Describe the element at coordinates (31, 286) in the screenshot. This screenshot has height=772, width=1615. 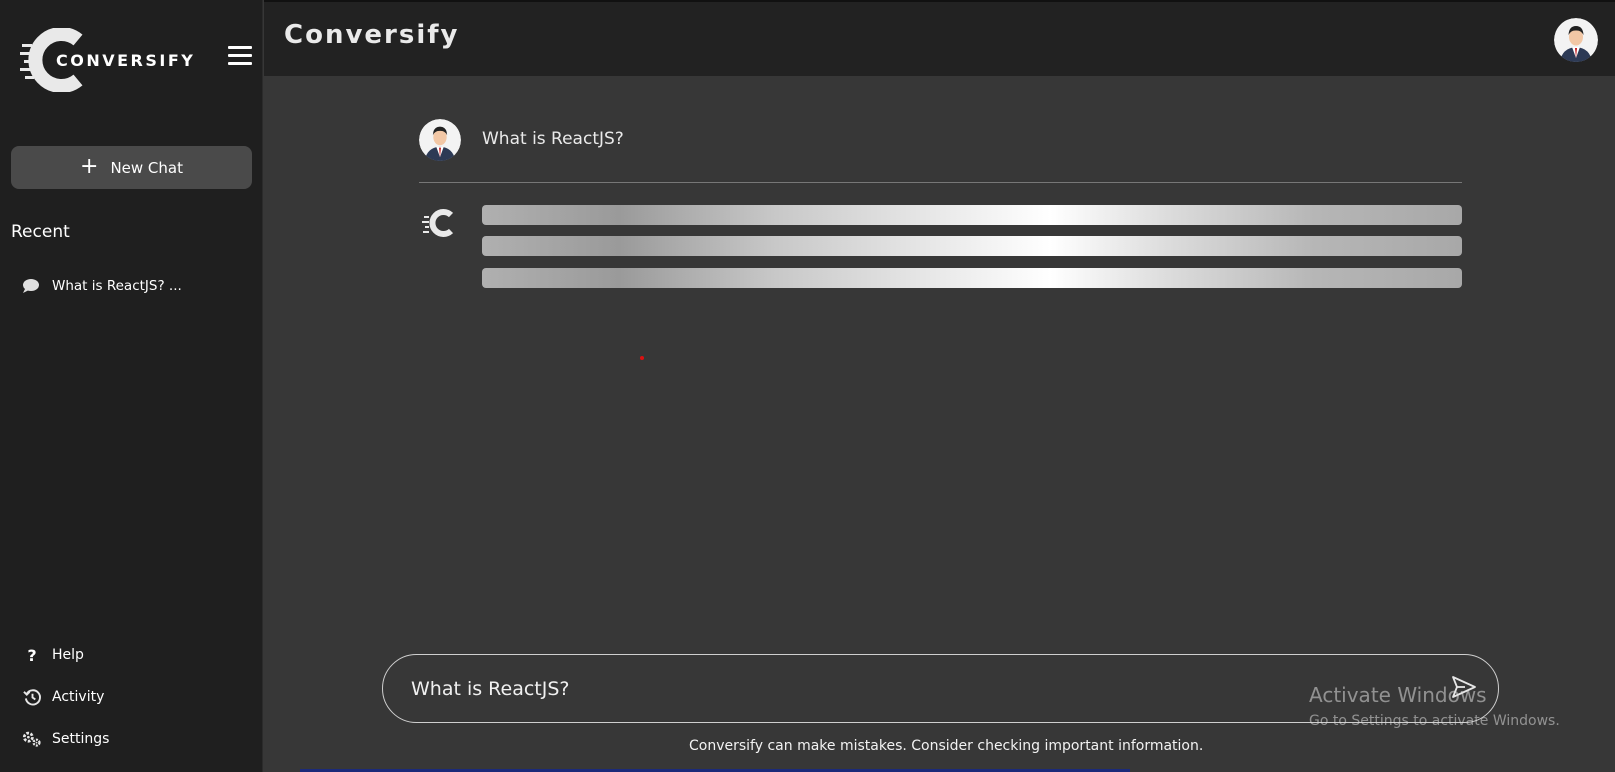
I see `chat-bubble-icon` at that location.